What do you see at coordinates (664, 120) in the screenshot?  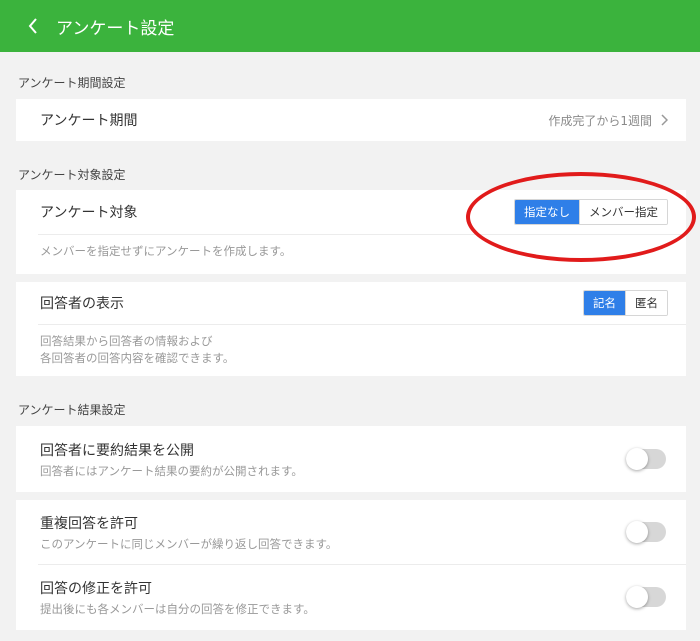 I see `chevron-right-icon` at bounding box center [664, 120].